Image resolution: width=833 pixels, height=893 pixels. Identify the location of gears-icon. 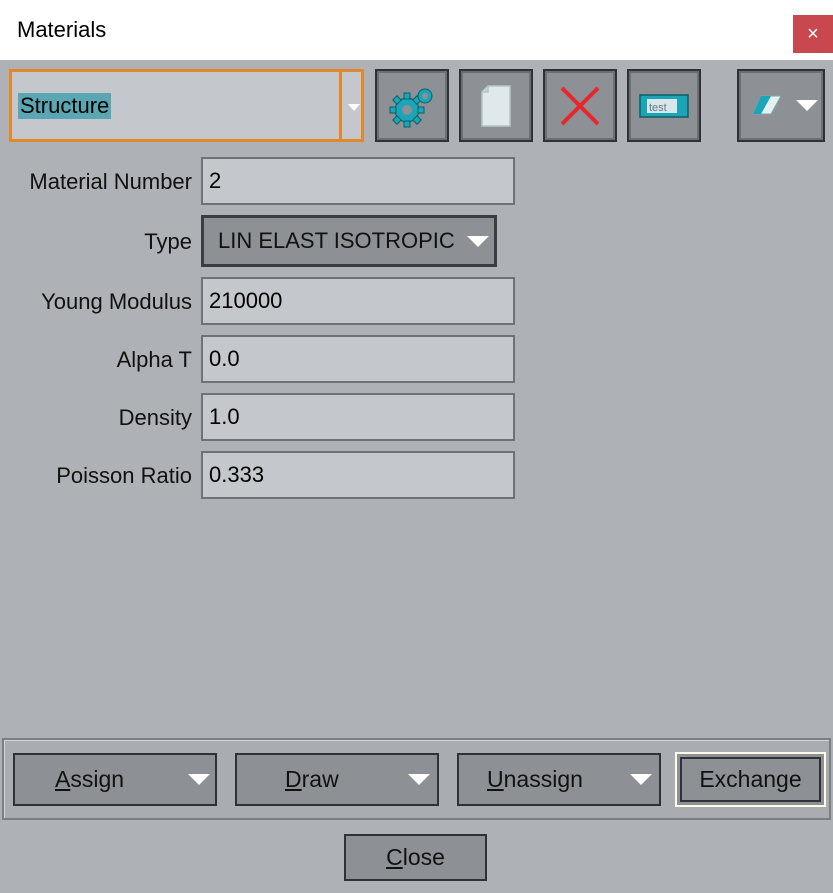
(411, 107).